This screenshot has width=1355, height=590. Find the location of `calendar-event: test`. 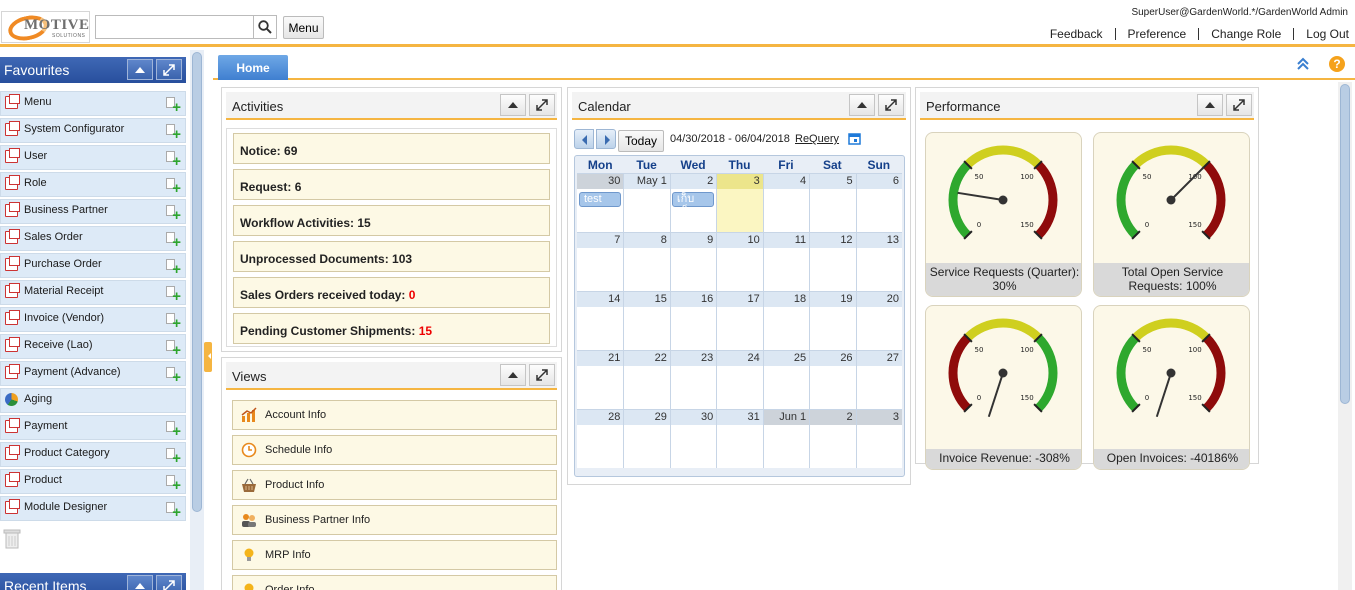

calendar-event: test is located at coordinates (600, 199).